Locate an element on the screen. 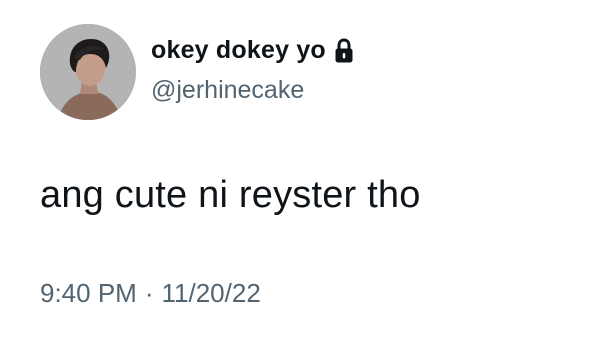 The image size is (600, 337). avatar-photo is located at coordinates (88, 72).